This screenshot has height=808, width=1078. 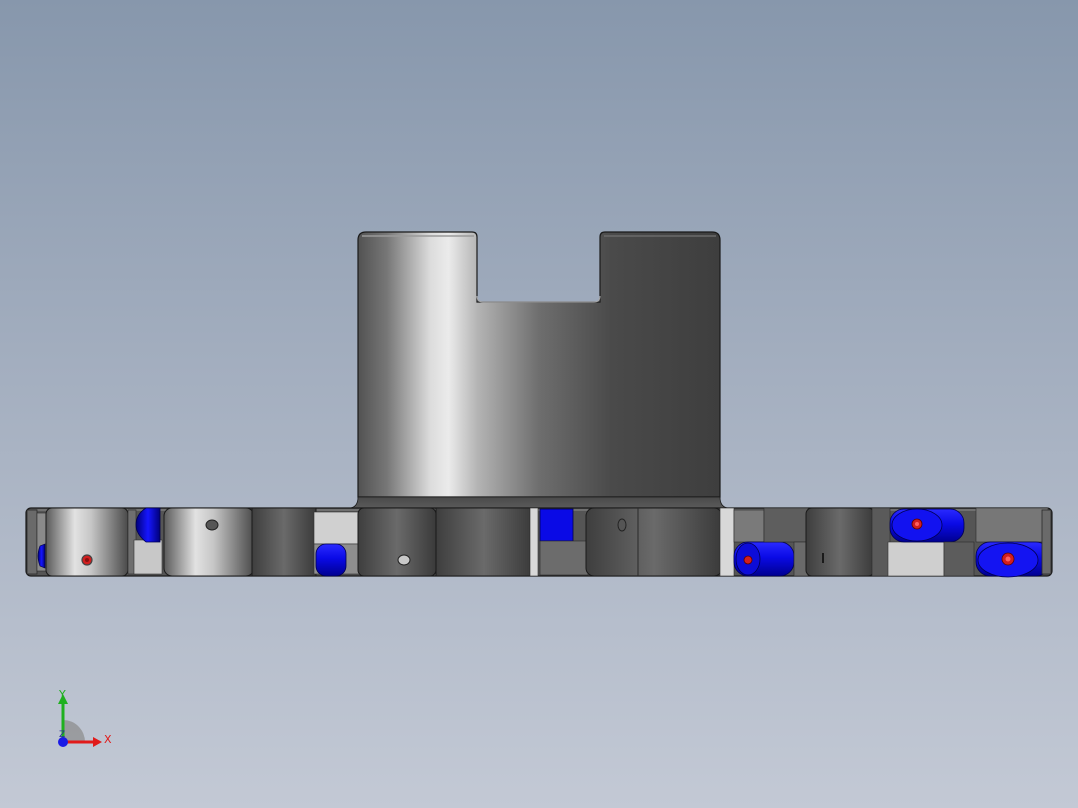 I want to click on segment-block-2b, so click(x=284, y=542).